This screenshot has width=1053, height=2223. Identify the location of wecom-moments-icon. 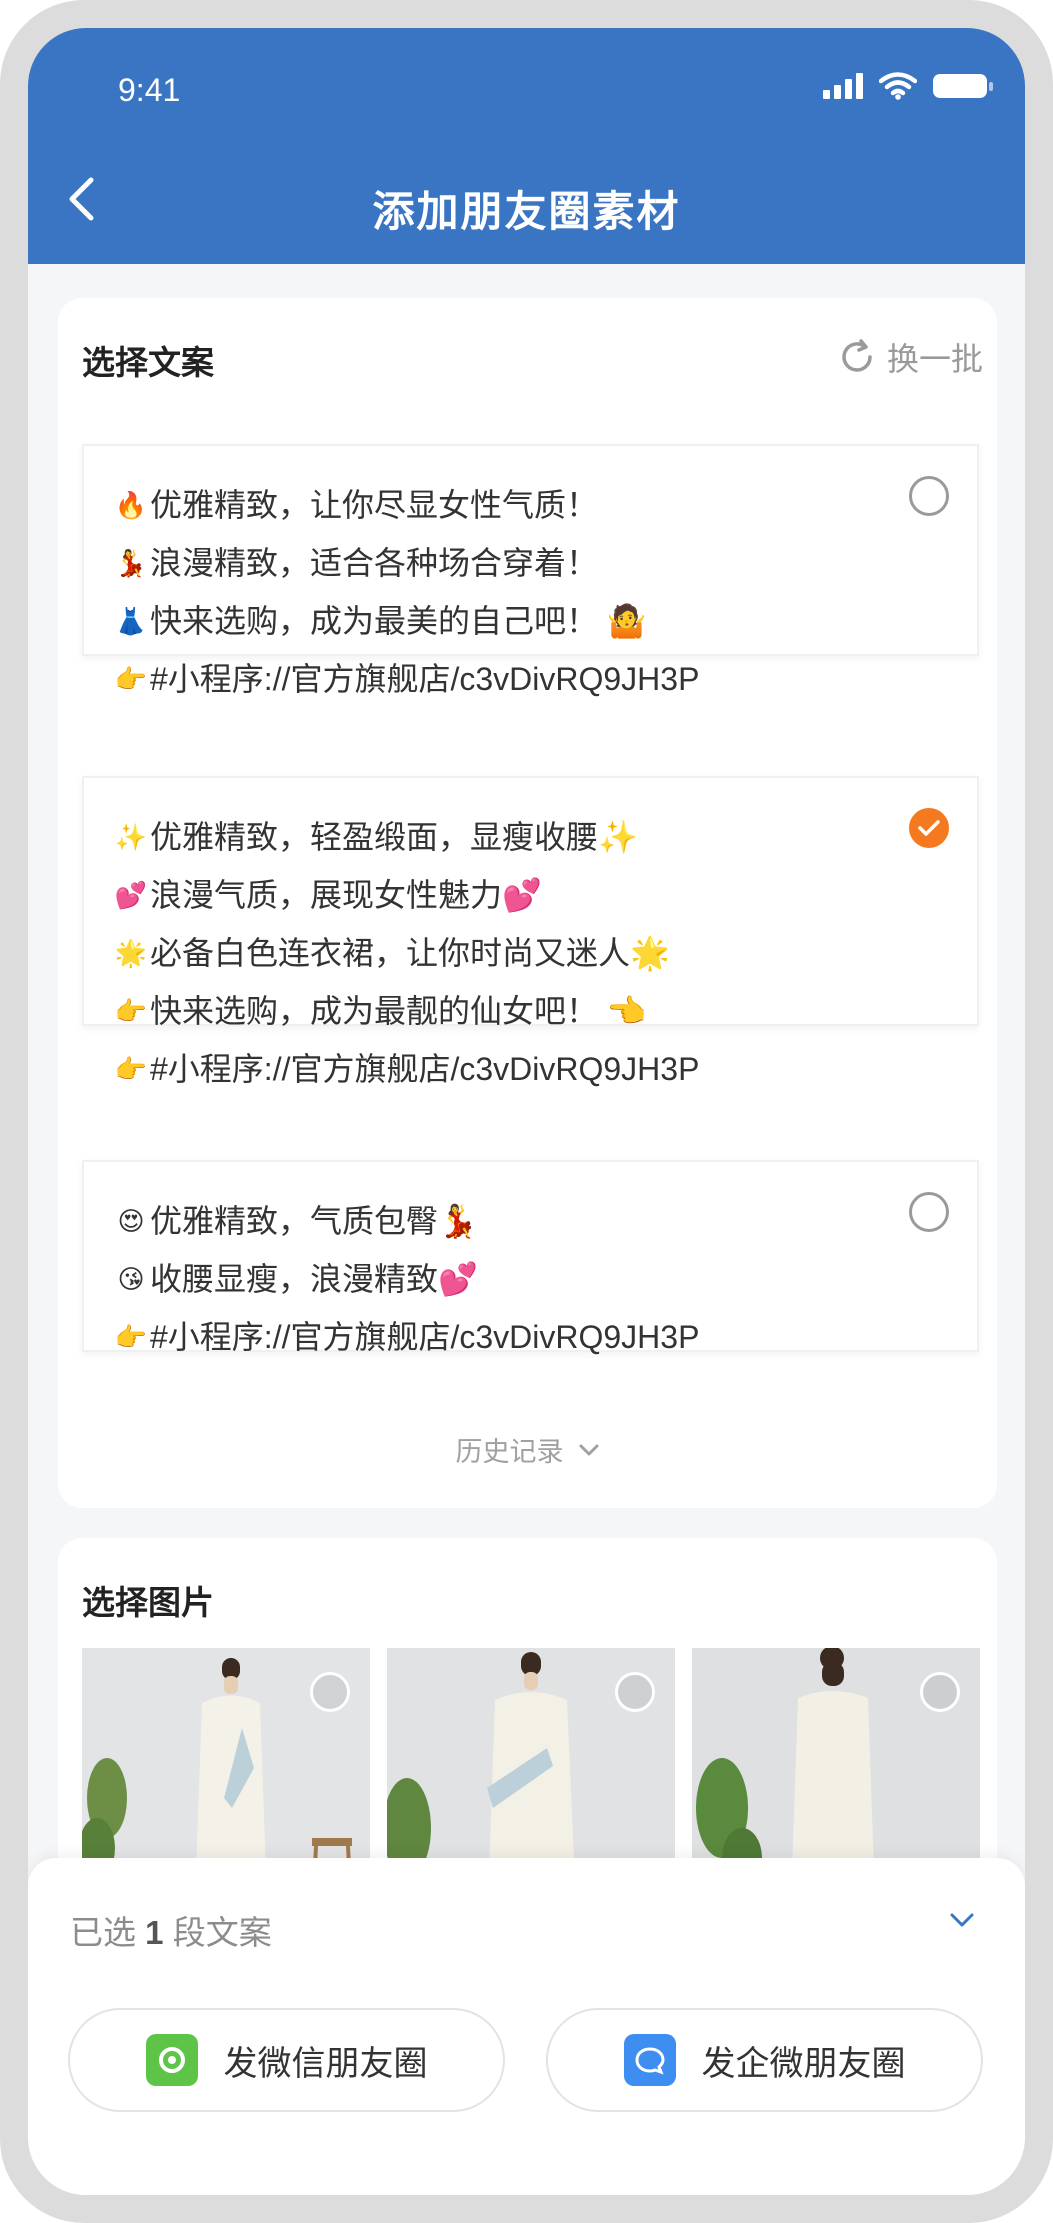
(649, 2060).